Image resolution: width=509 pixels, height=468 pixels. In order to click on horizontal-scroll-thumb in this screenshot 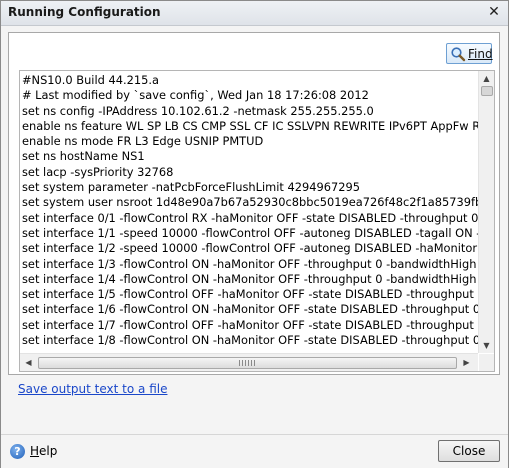, I will do `click(247, 363)`.